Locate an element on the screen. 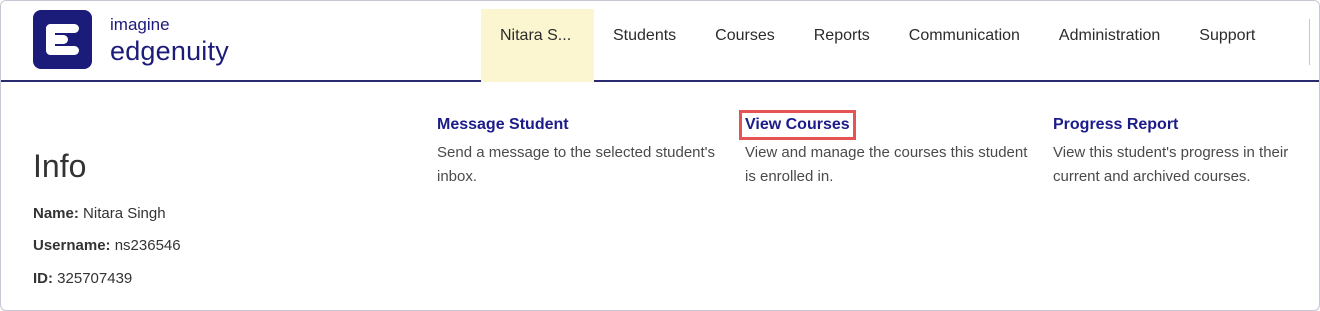 Image resolution: width=1320 pixels, height=311 pixels. id-value: 325707439 is located at coordinates (95, 278).